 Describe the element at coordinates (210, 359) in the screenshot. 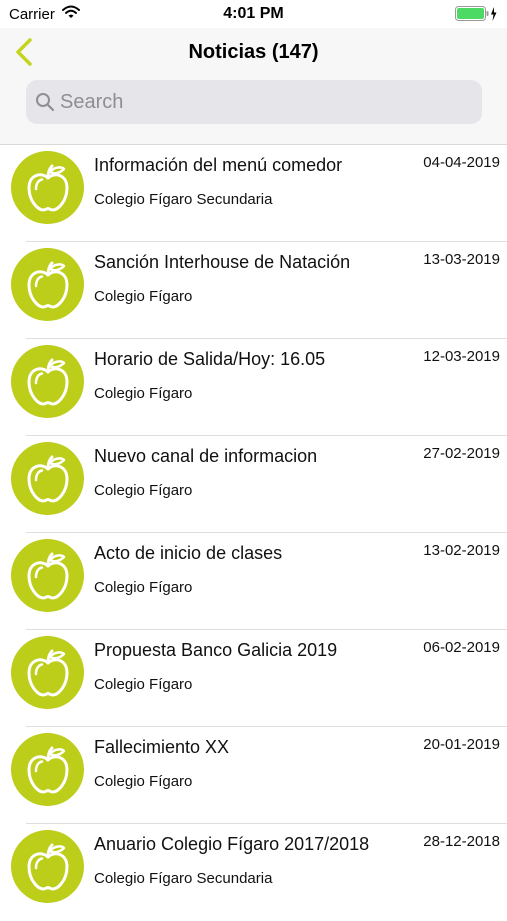

I see `news-title: Horario de Salida/Hoy: 16.05` at that location.